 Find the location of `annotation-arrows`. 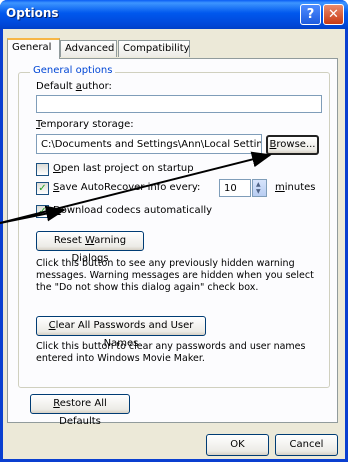

annotation-arrows is located at coordinates (136, 187).